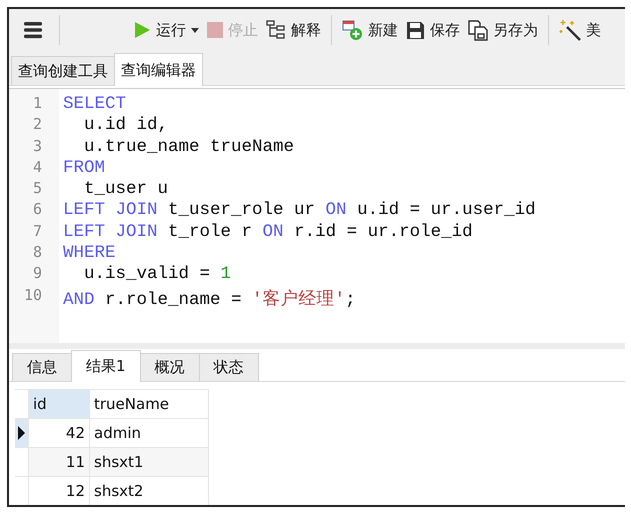 Image resolution: width=631 pixels, height=515 pixels. Describe the element at coordinates (84, 169) in the screenshot. I see `code-line: FROM` at that location.